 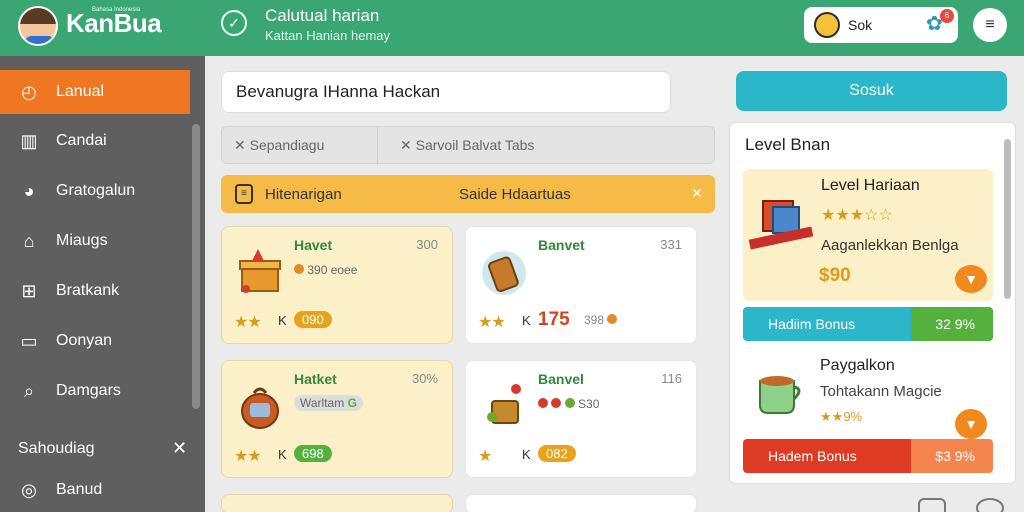 I want to click on rating-stars: ★★9%, so click(x=841, y=416).